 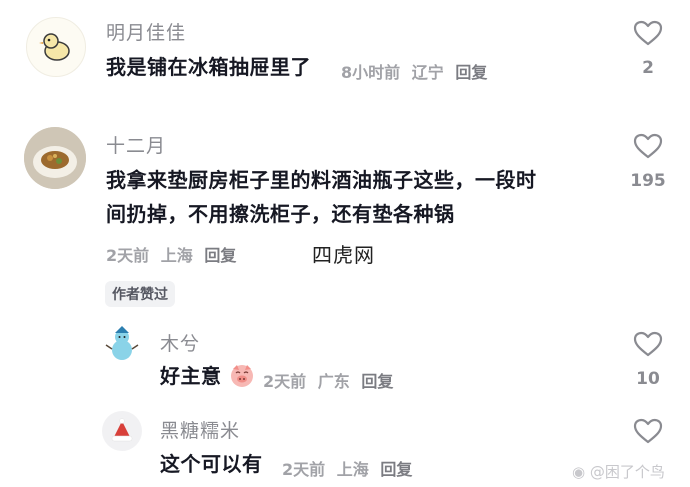 I want to click on comment-username: 十二月, so click(x=136, y=144).